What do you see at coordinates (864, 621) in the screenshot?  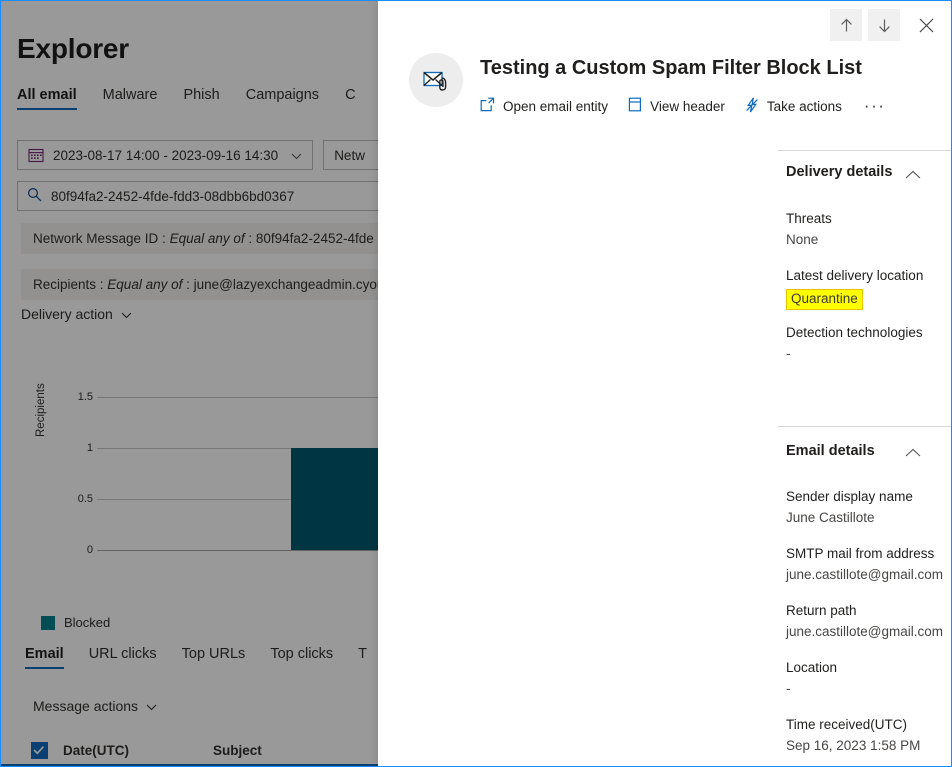 I see `field-return-path: Return path june.castillote@gmail.com` at bounding box center [864, 621].